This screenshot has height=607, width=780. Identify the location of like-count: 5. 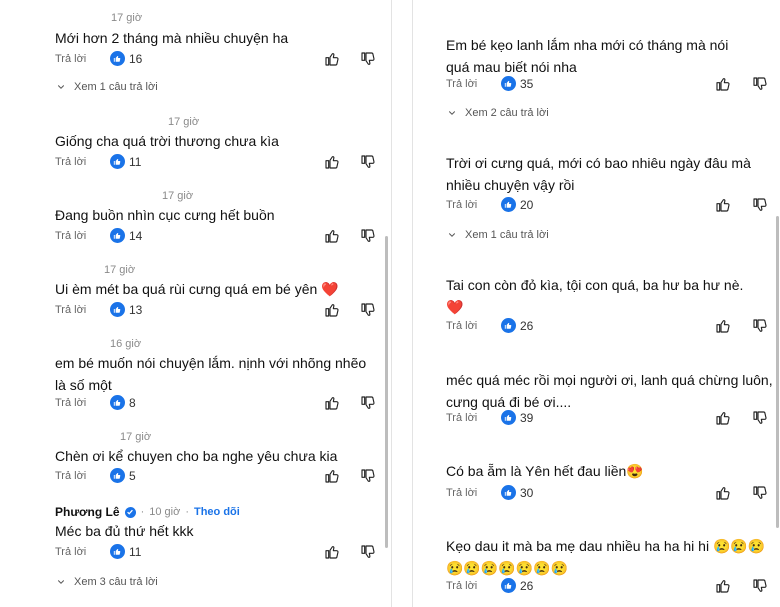
(123, 475).